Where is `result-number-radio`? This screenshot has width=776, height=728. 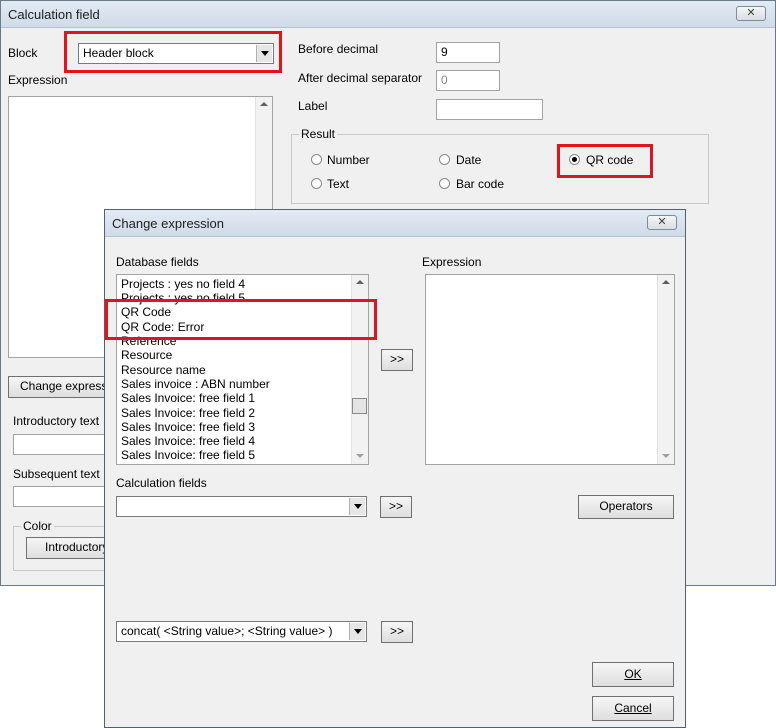
result-number-radio is located at coordinates (316, 159).